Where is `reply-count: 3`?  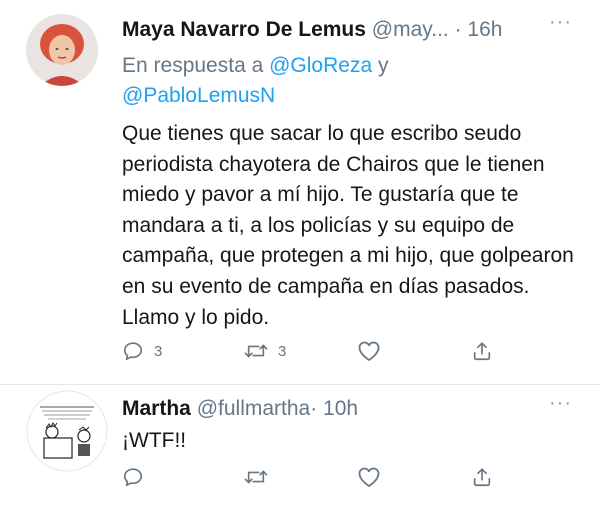
reply-count: 3 is located at coordinates (158, 351).